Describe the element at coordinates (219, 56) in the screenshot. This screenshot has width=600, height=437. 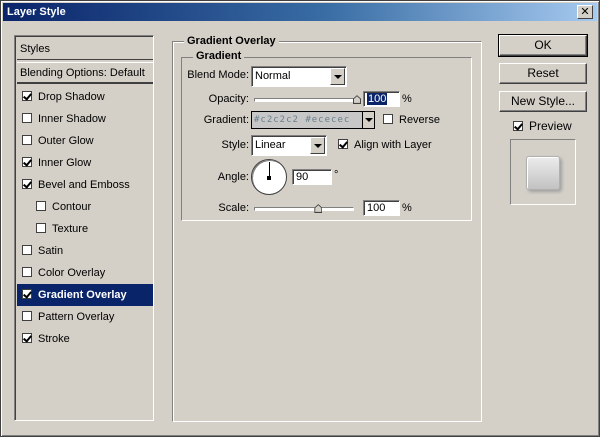
I see `gradient-subgroup-title: Gradient` at that location.